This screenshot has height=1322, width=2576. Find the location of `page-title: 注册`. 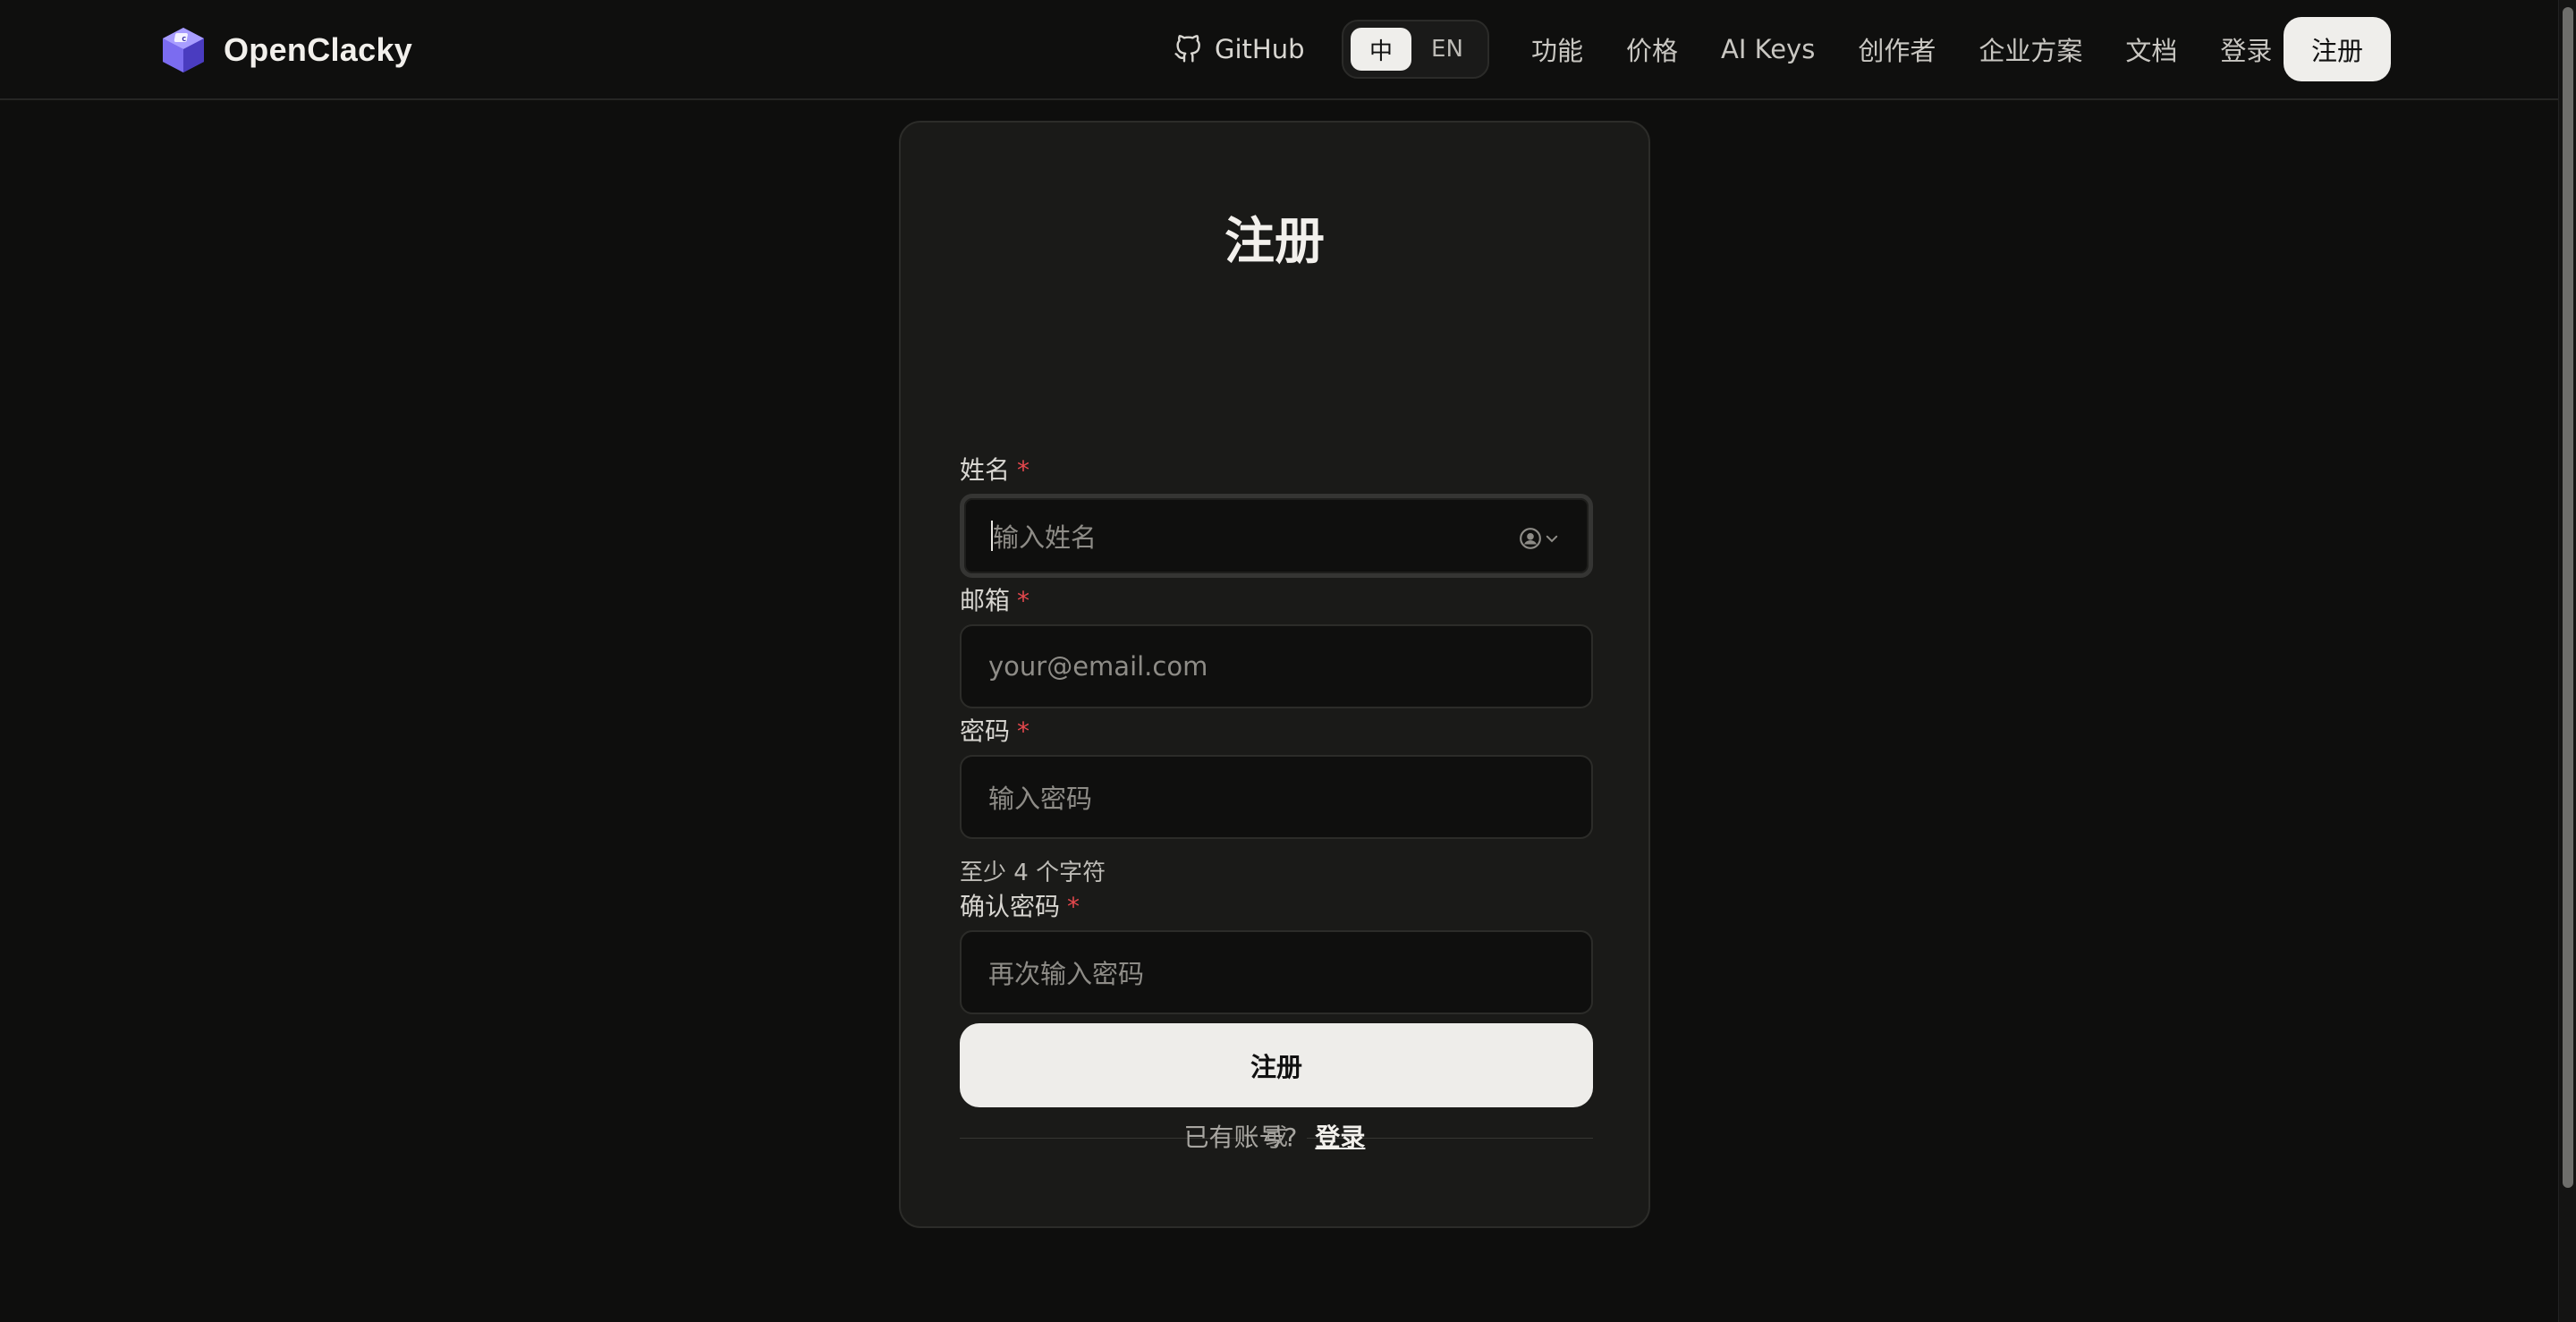

page-title: 注册 is located at coordinates (1274, 242).